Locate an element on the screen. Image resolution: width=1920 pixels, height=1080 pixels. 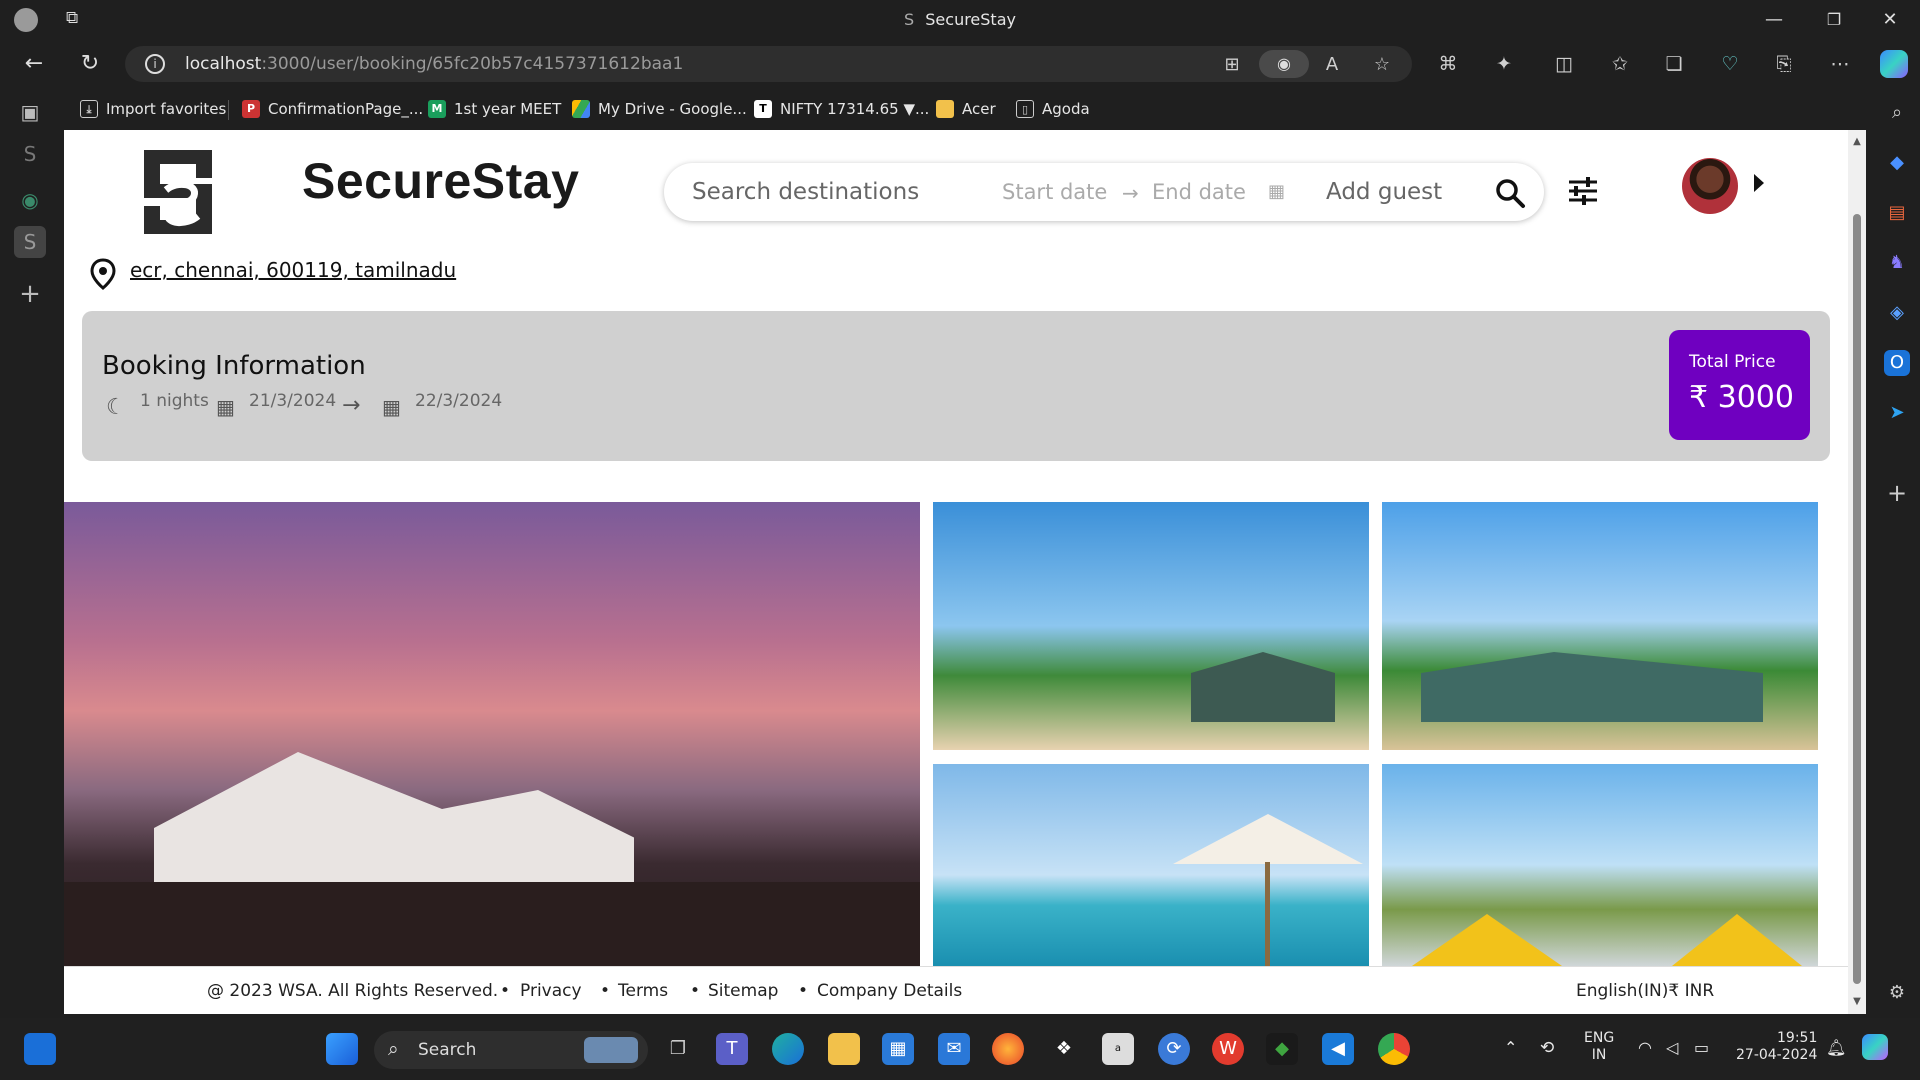
securestay-logo is located at coordinates (178, 192).